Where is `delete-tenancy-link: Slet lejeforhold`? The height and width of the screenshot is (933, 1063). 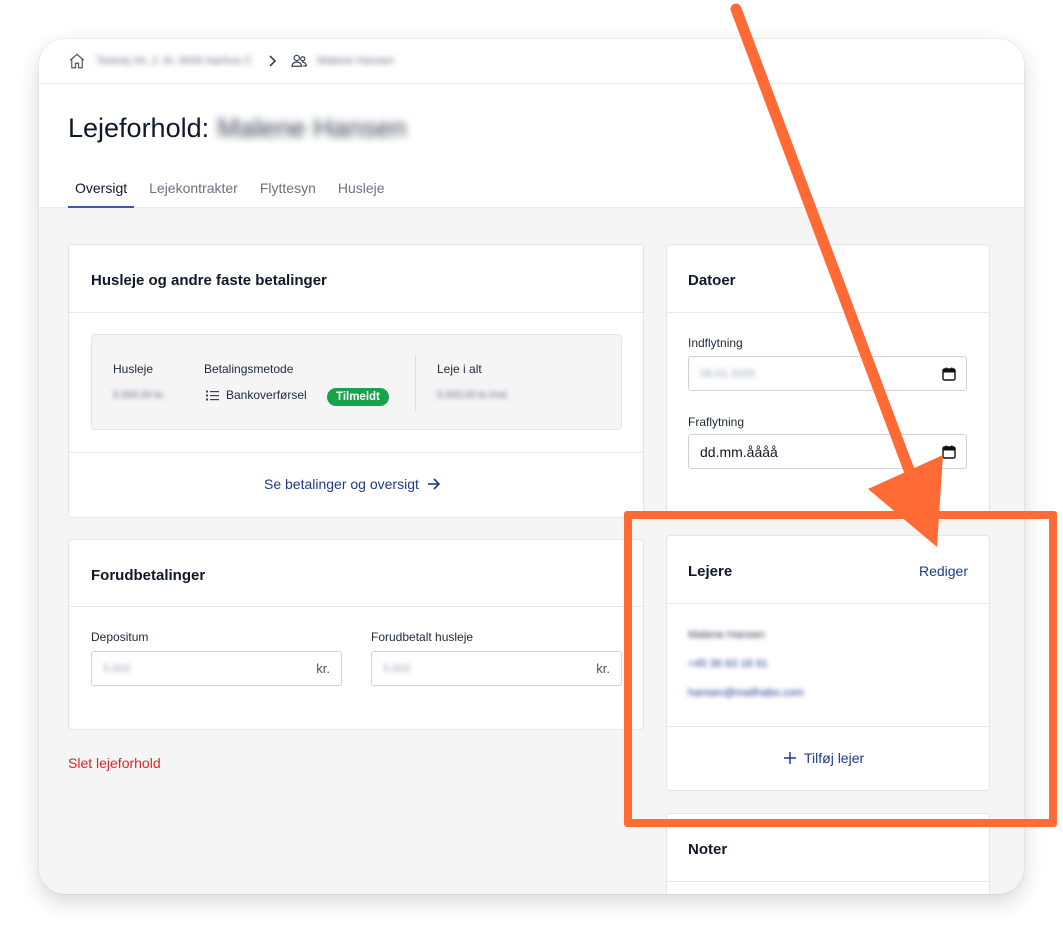 delete-tenancy-link: Slet lejeforhold is located at coordinates (114, 763).